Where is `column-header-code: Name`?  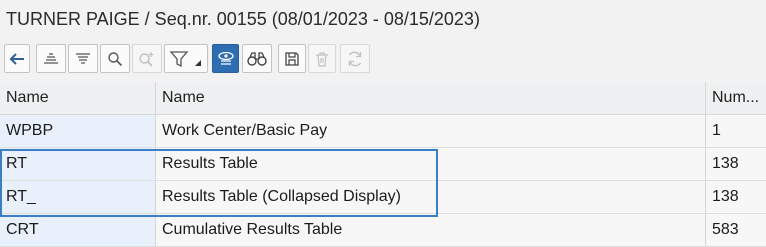 column-header-code: Name is located at coordinates (78, 98).